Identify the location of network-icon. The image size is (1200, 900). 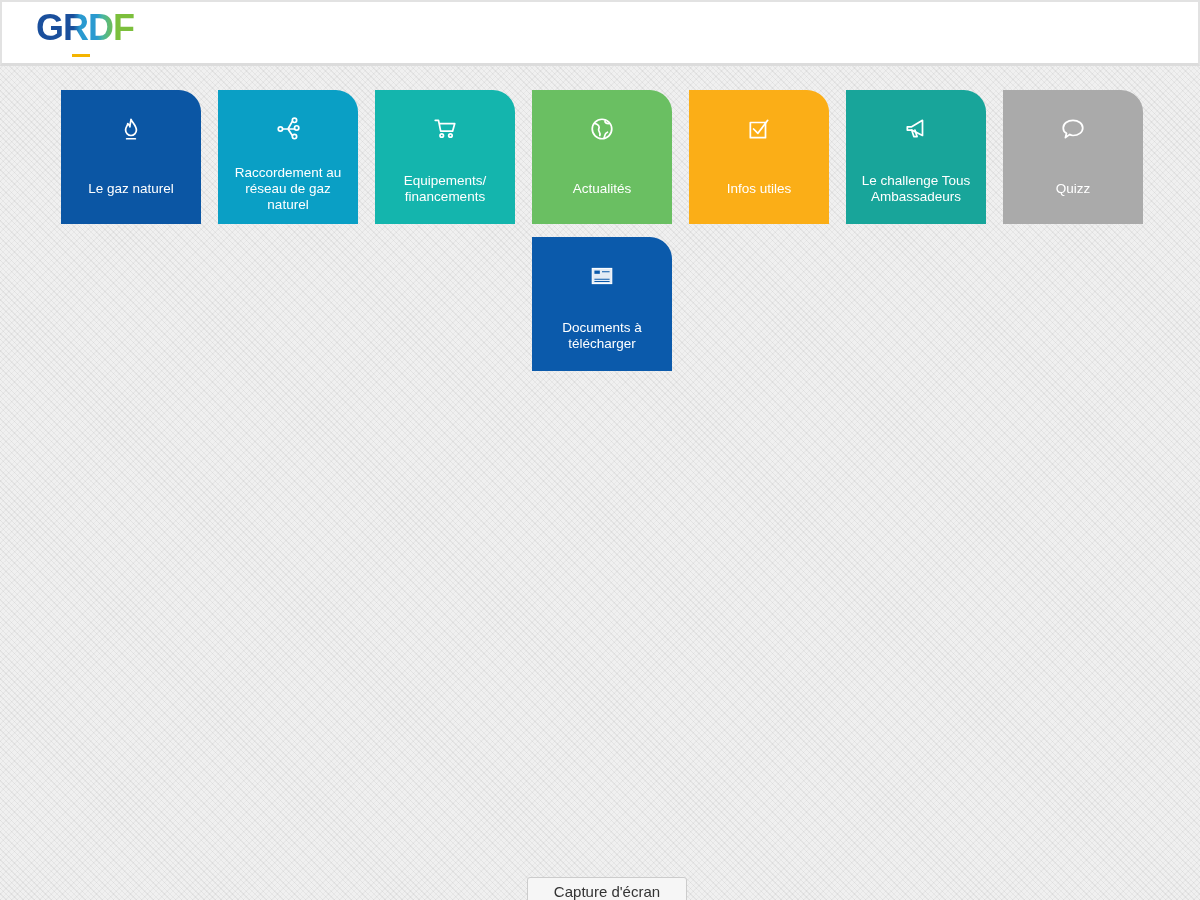
(288, 129).